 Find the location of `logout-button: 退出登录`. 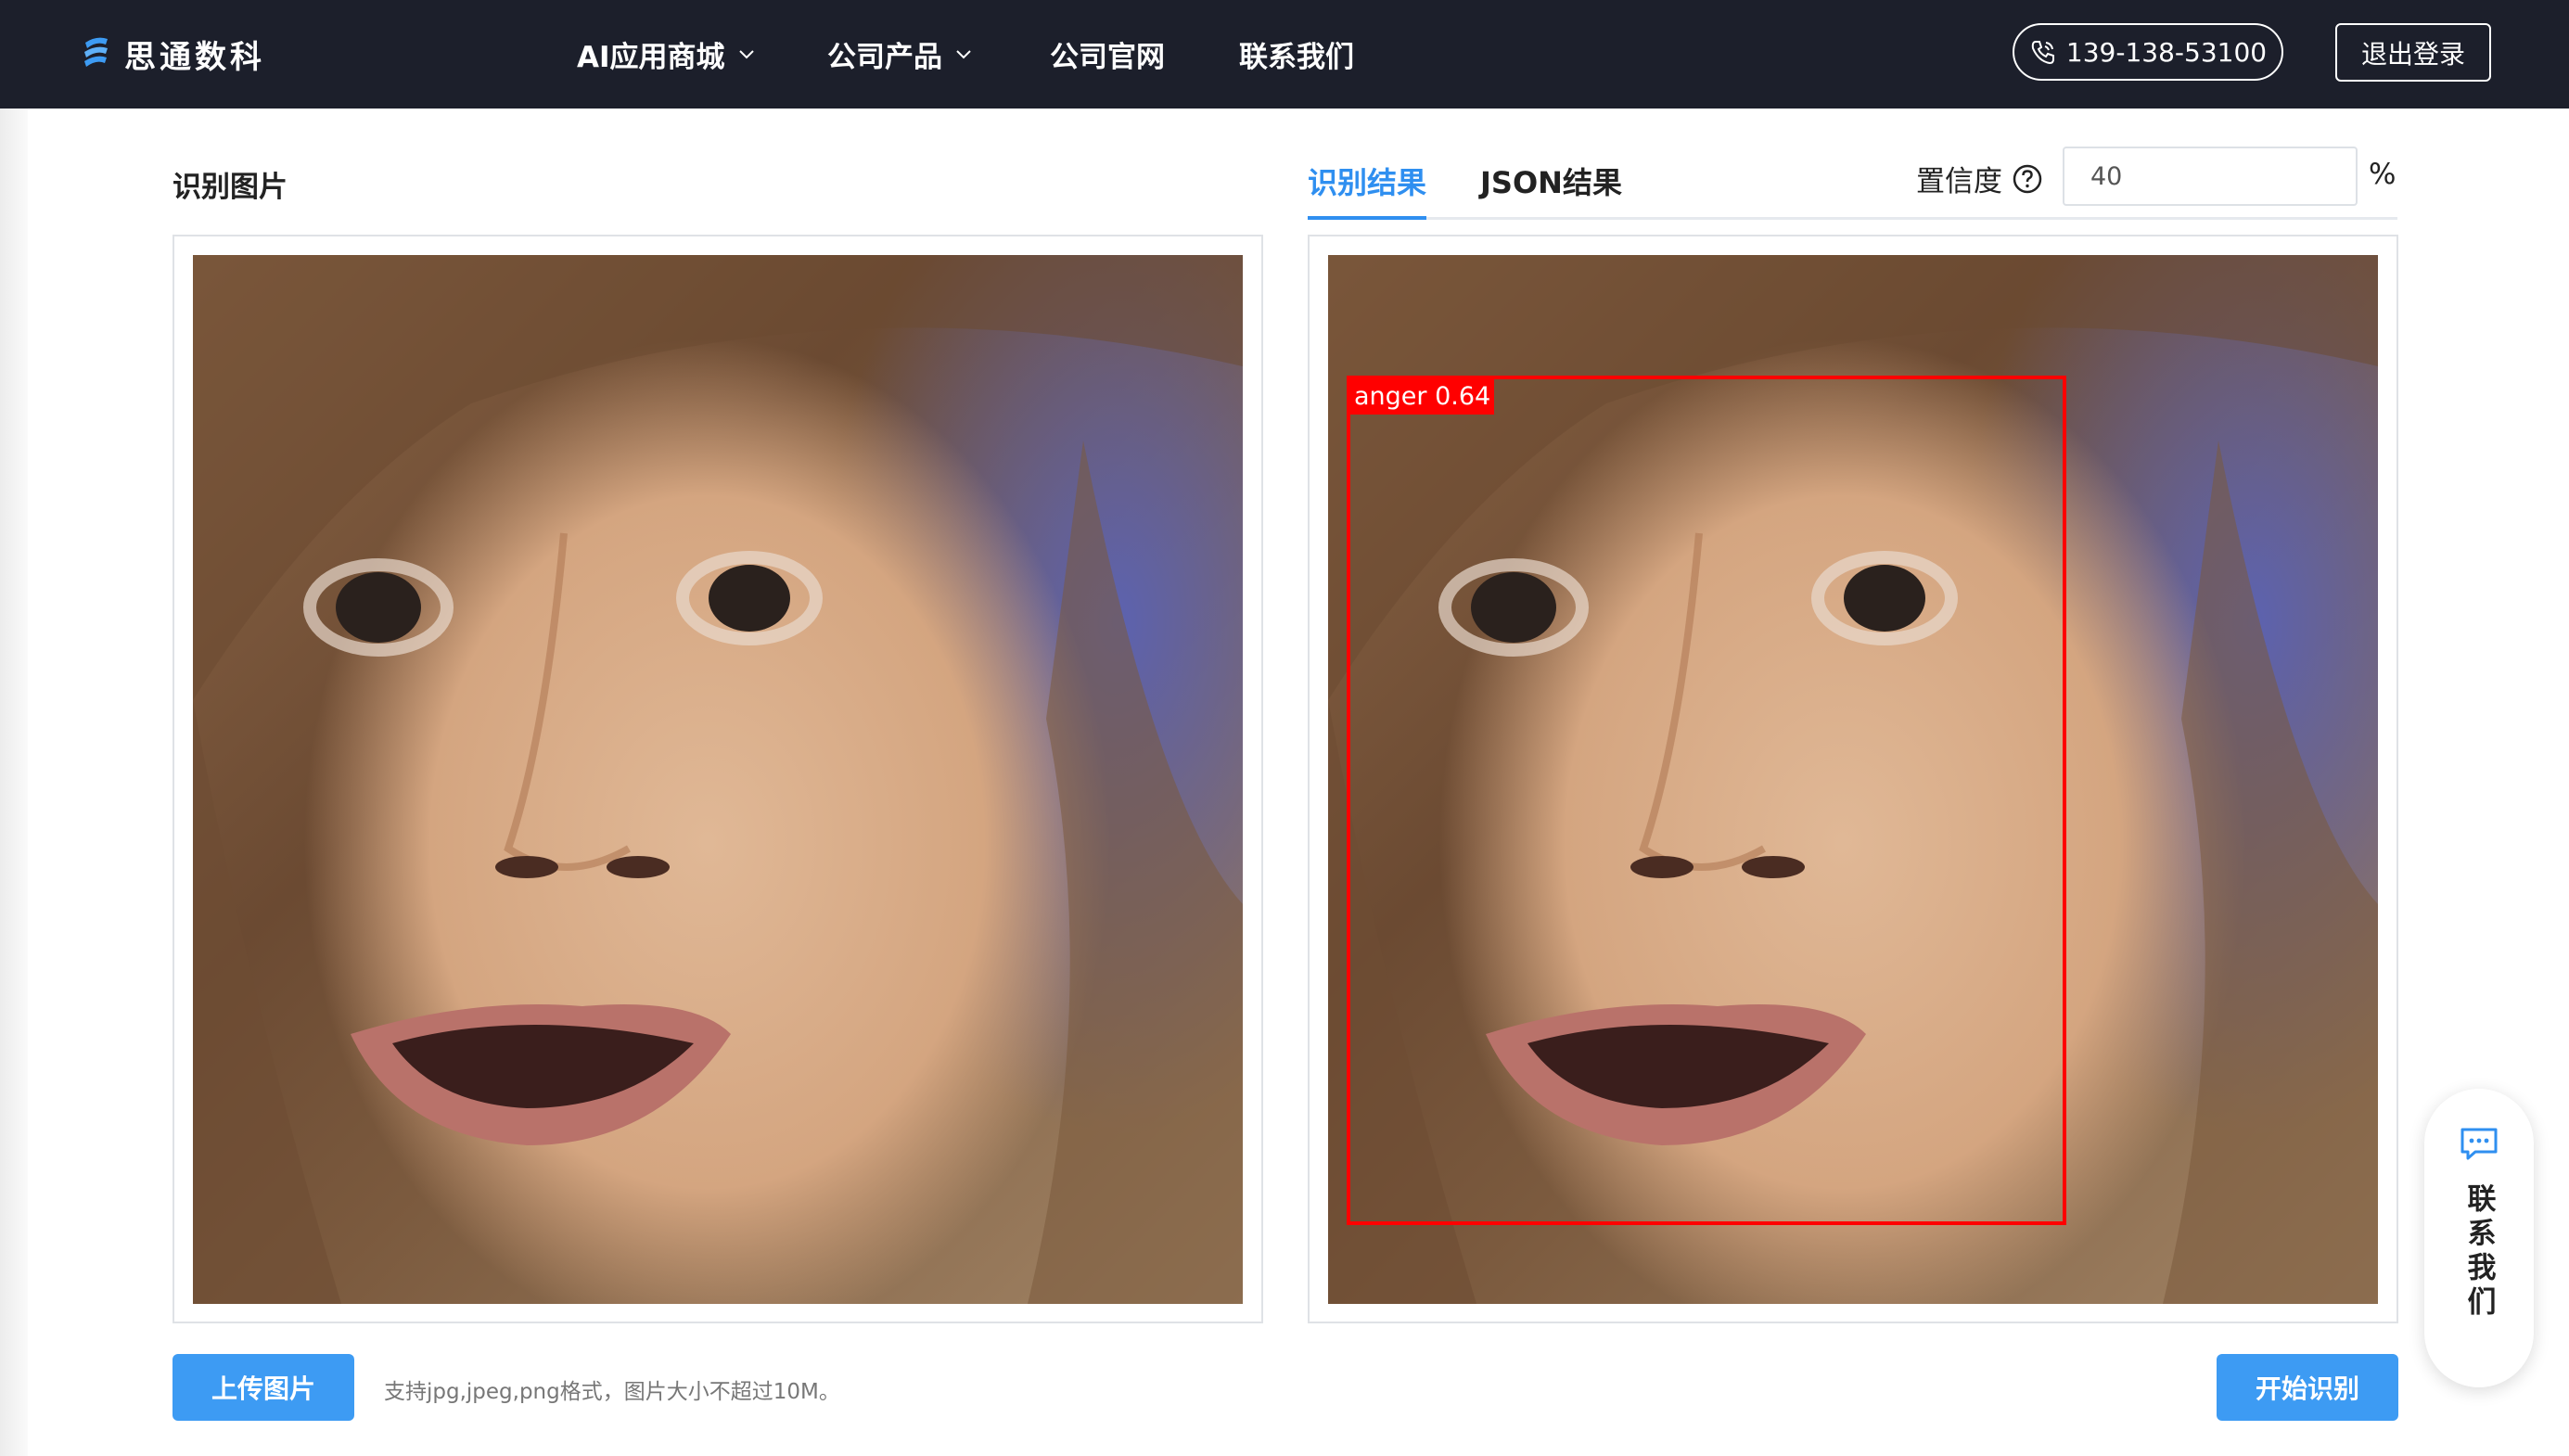

logout-button: 退出登录 is located at coordinates (2413, 52).